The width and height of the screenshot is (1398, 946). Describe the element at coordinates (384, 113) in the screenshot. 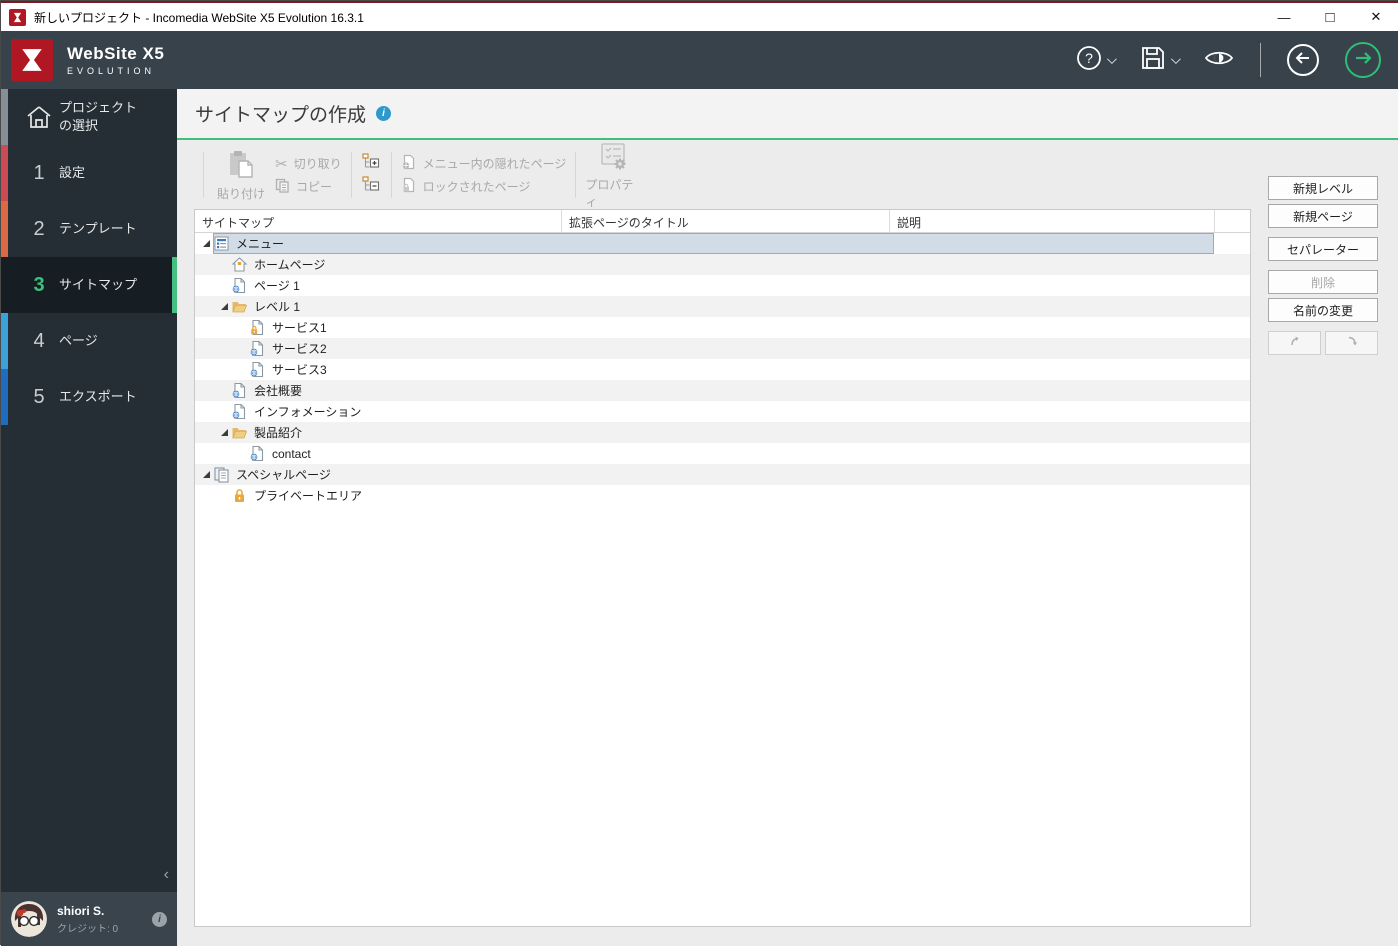

I see `info-icon: i` at that location.